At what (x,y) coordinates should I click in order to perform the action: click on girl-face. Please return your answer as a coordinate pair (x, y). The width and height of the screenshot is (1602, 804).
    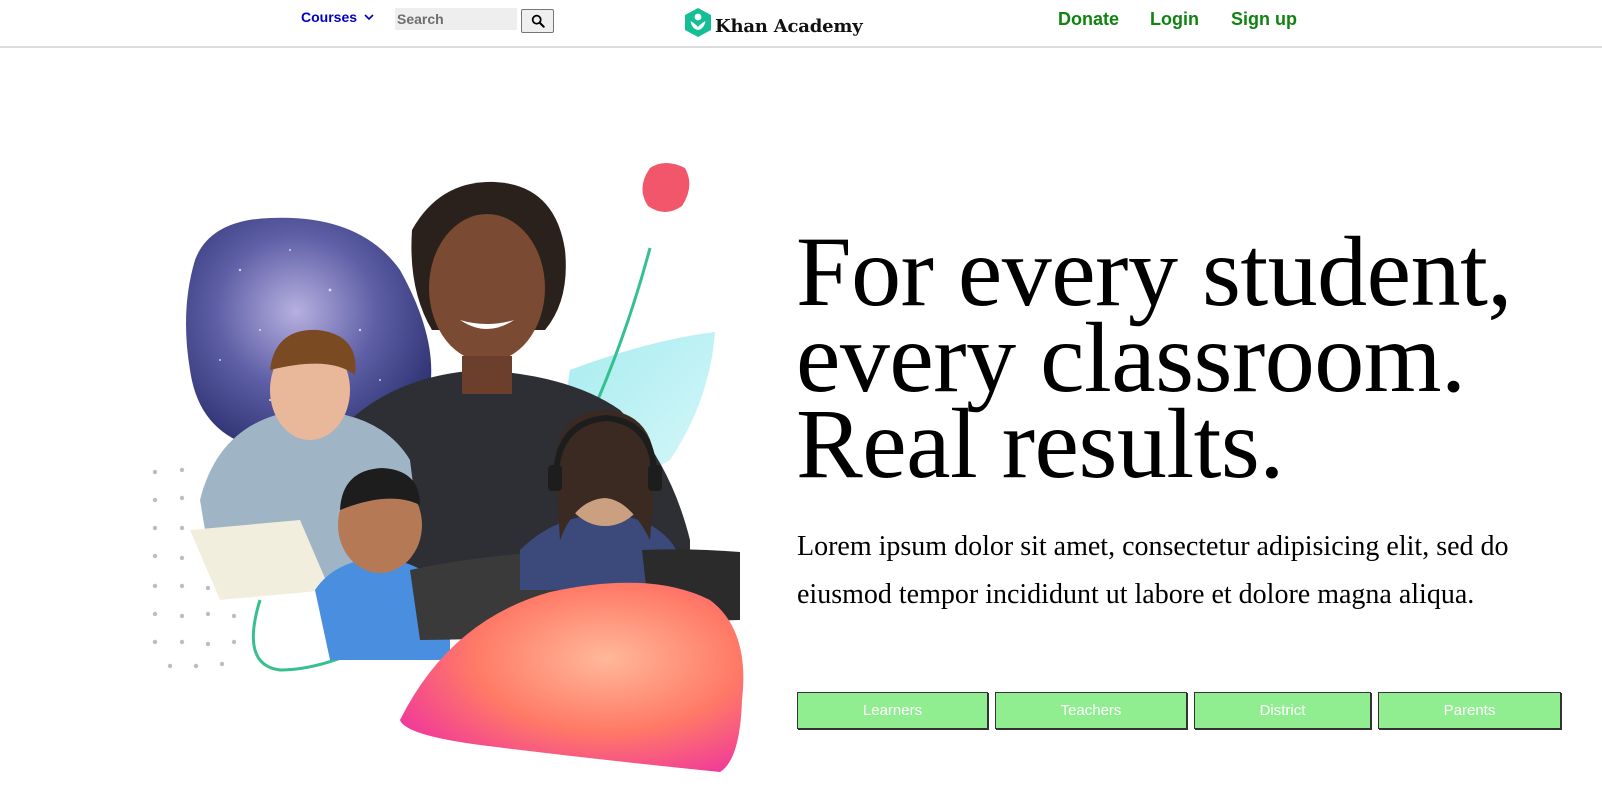
    Looking at the image, I should click on (487, 288).